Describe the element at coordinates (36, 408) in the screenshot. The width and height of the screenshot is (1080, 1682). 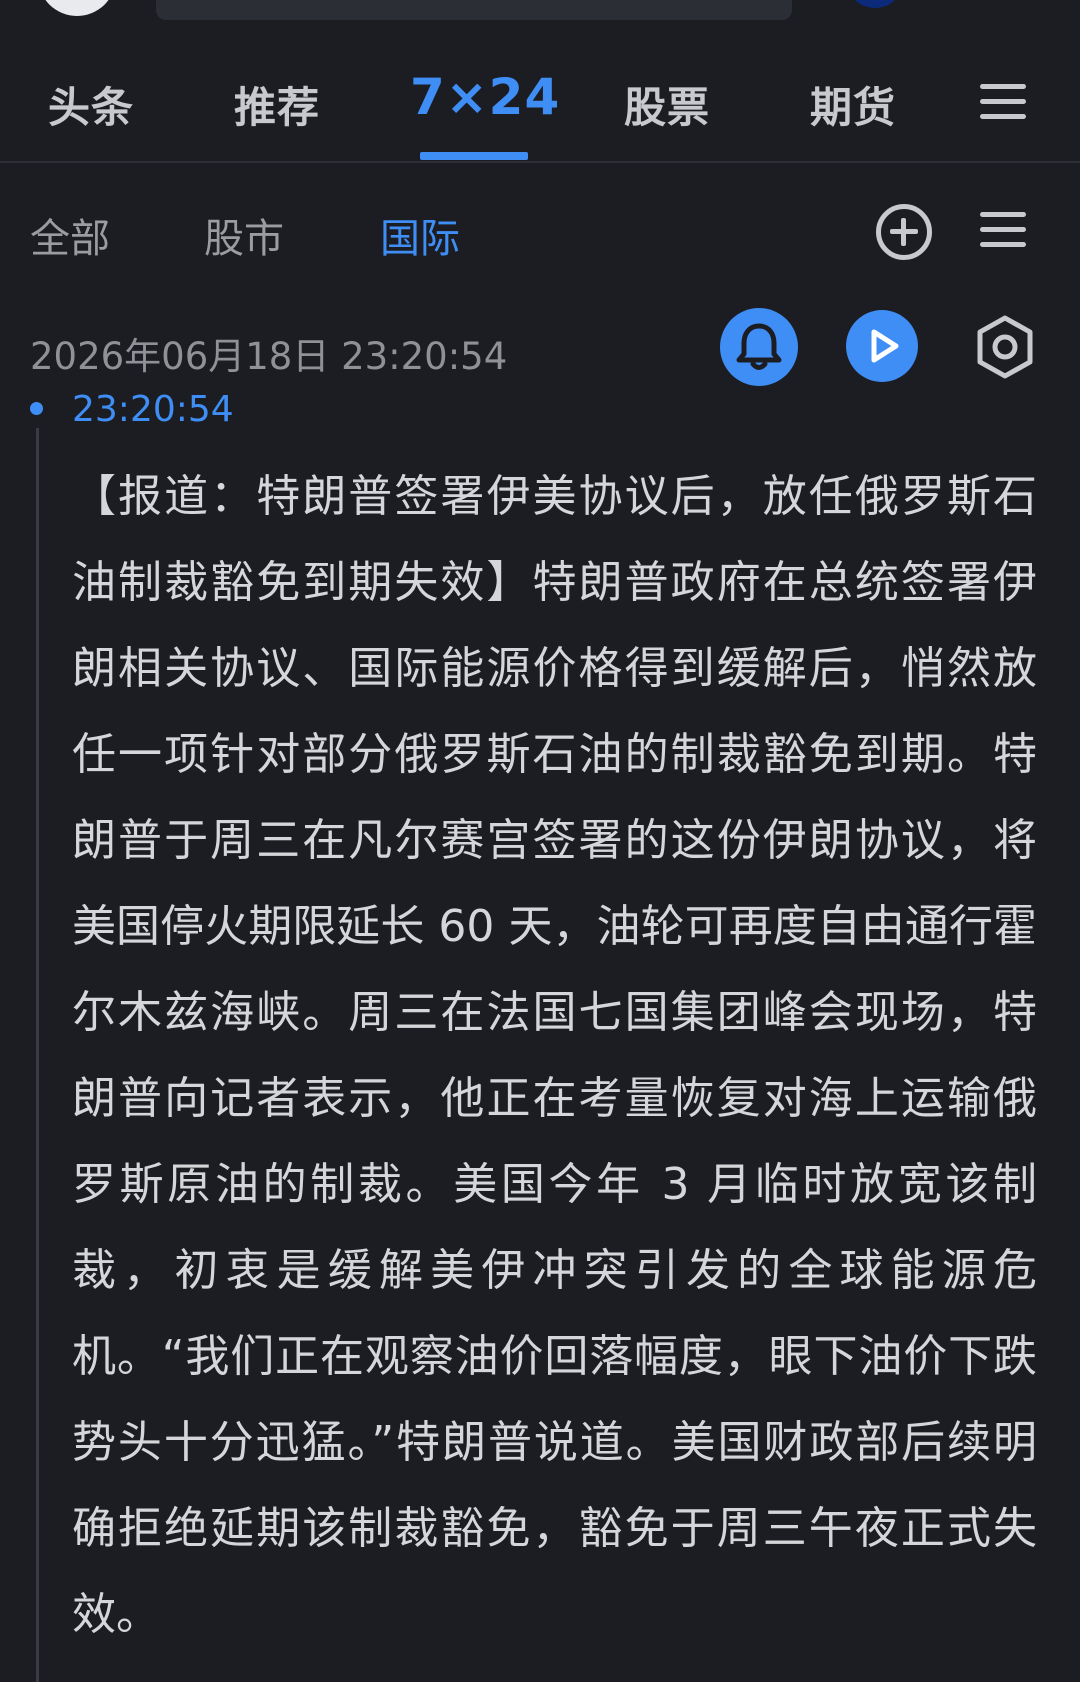
I see `timeline-dot` at that location.